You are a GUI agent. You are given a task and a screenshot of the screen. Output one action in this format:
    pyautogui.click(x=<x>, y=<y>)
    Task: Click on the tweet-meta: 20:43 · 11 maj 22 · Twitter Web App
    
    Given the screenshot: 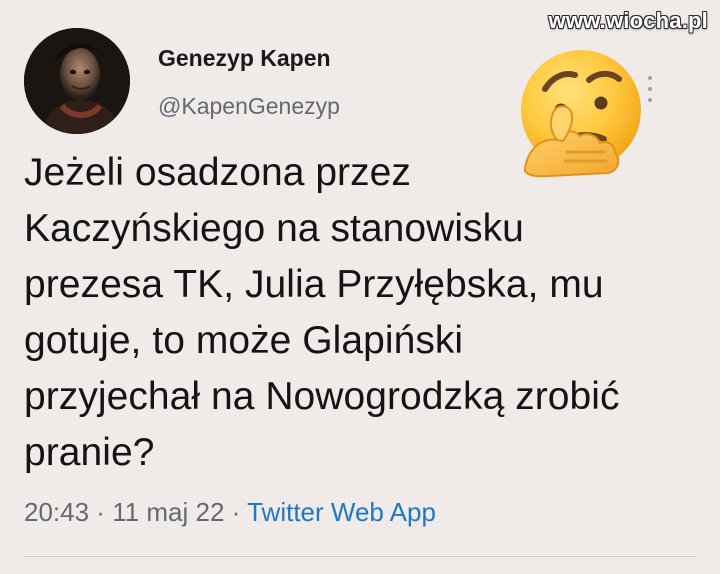 What is the action you would take?
    pyautogui.click(x=230, y=512)
    